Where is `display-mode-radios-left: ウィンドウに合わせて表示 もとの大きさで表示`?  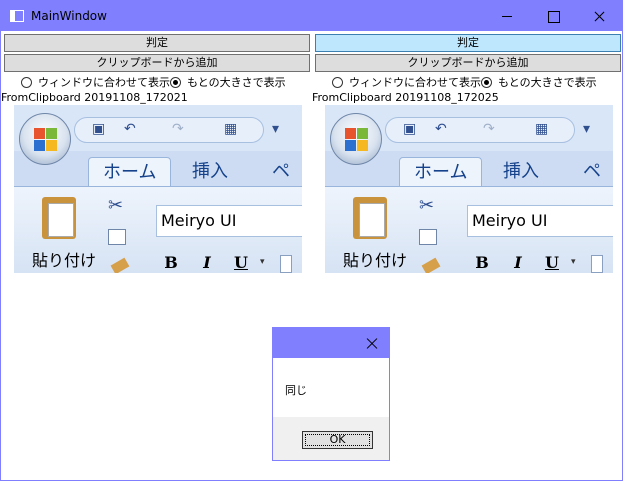
display-mode-radios-left: ウィンドウに合わせて表示 もとの大きさで表示 is located at coordinates (157, 82).